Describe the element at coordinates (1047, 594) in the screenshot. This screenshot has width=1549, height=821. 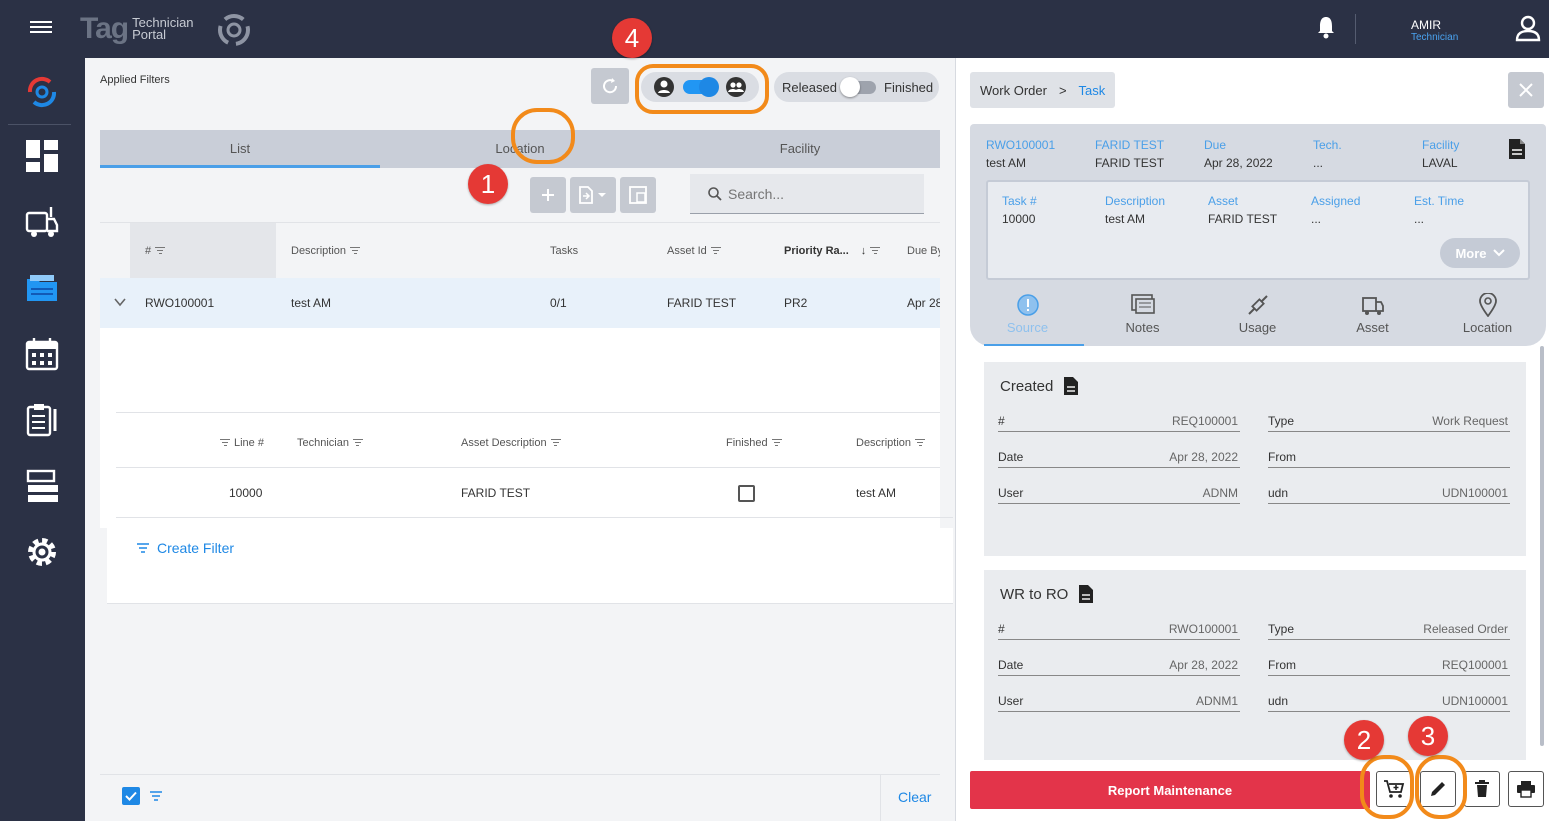
I see `card-title: WR to RO` at that location.